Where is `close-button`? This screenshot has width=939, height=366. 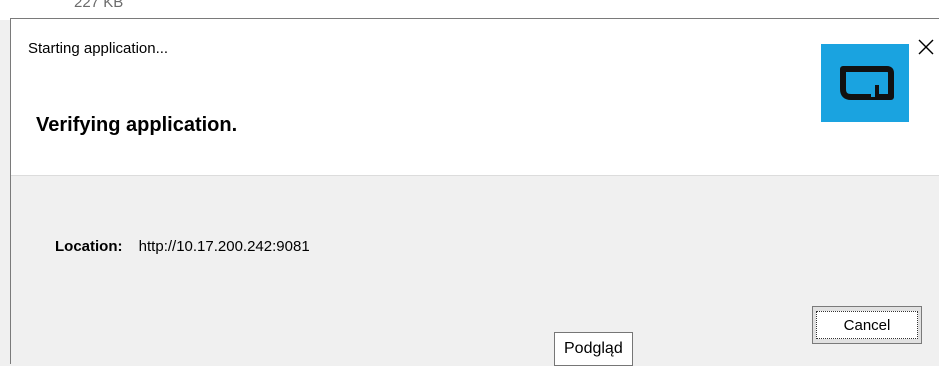
close-button is located at coordinates (925, 47).